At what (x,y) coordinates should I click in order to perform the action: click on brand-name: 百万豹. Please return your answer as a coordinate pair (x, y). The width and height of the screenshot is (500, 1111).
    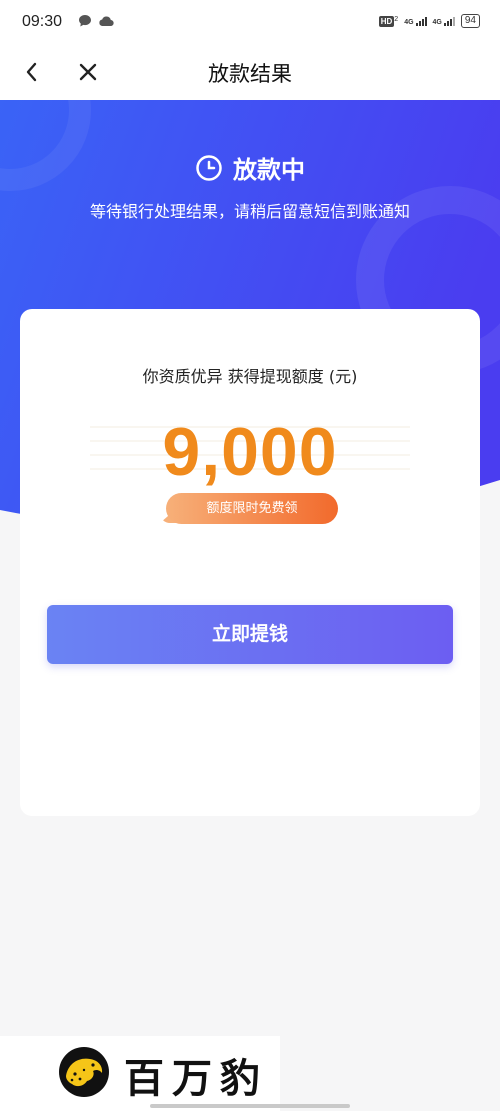
    Looking at the image, I should click on (196, 1078).